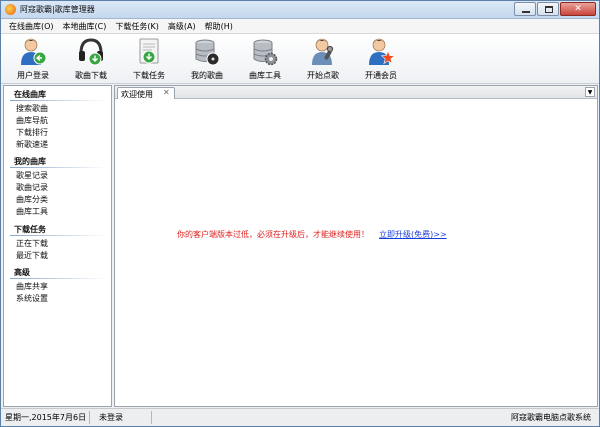 The image size is (600, 427). Describe the element at coordinates (32, 120) in the screenshot. I see `sidebar-item-library-nav: 曲库导航` at that location.